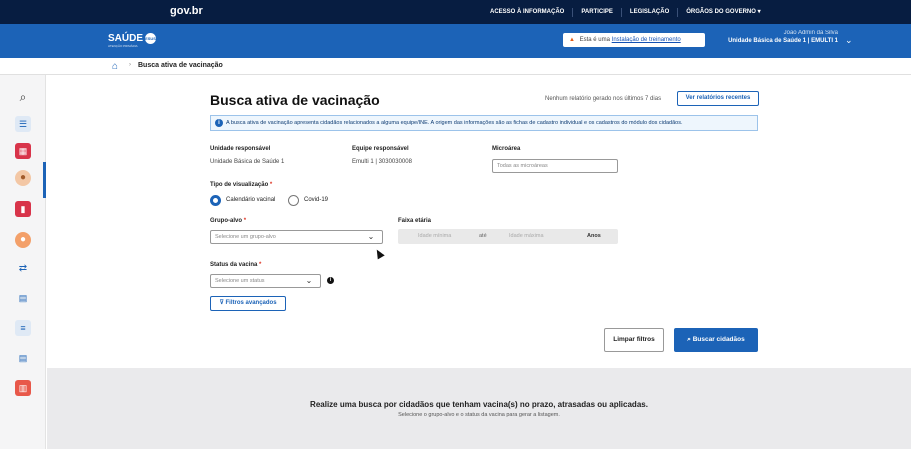  What do you see at coordinates (382, 162) in the screenshot?
I see `equipe-value: Emulti 1 | 3030030008` at bounding box center [382, 162].